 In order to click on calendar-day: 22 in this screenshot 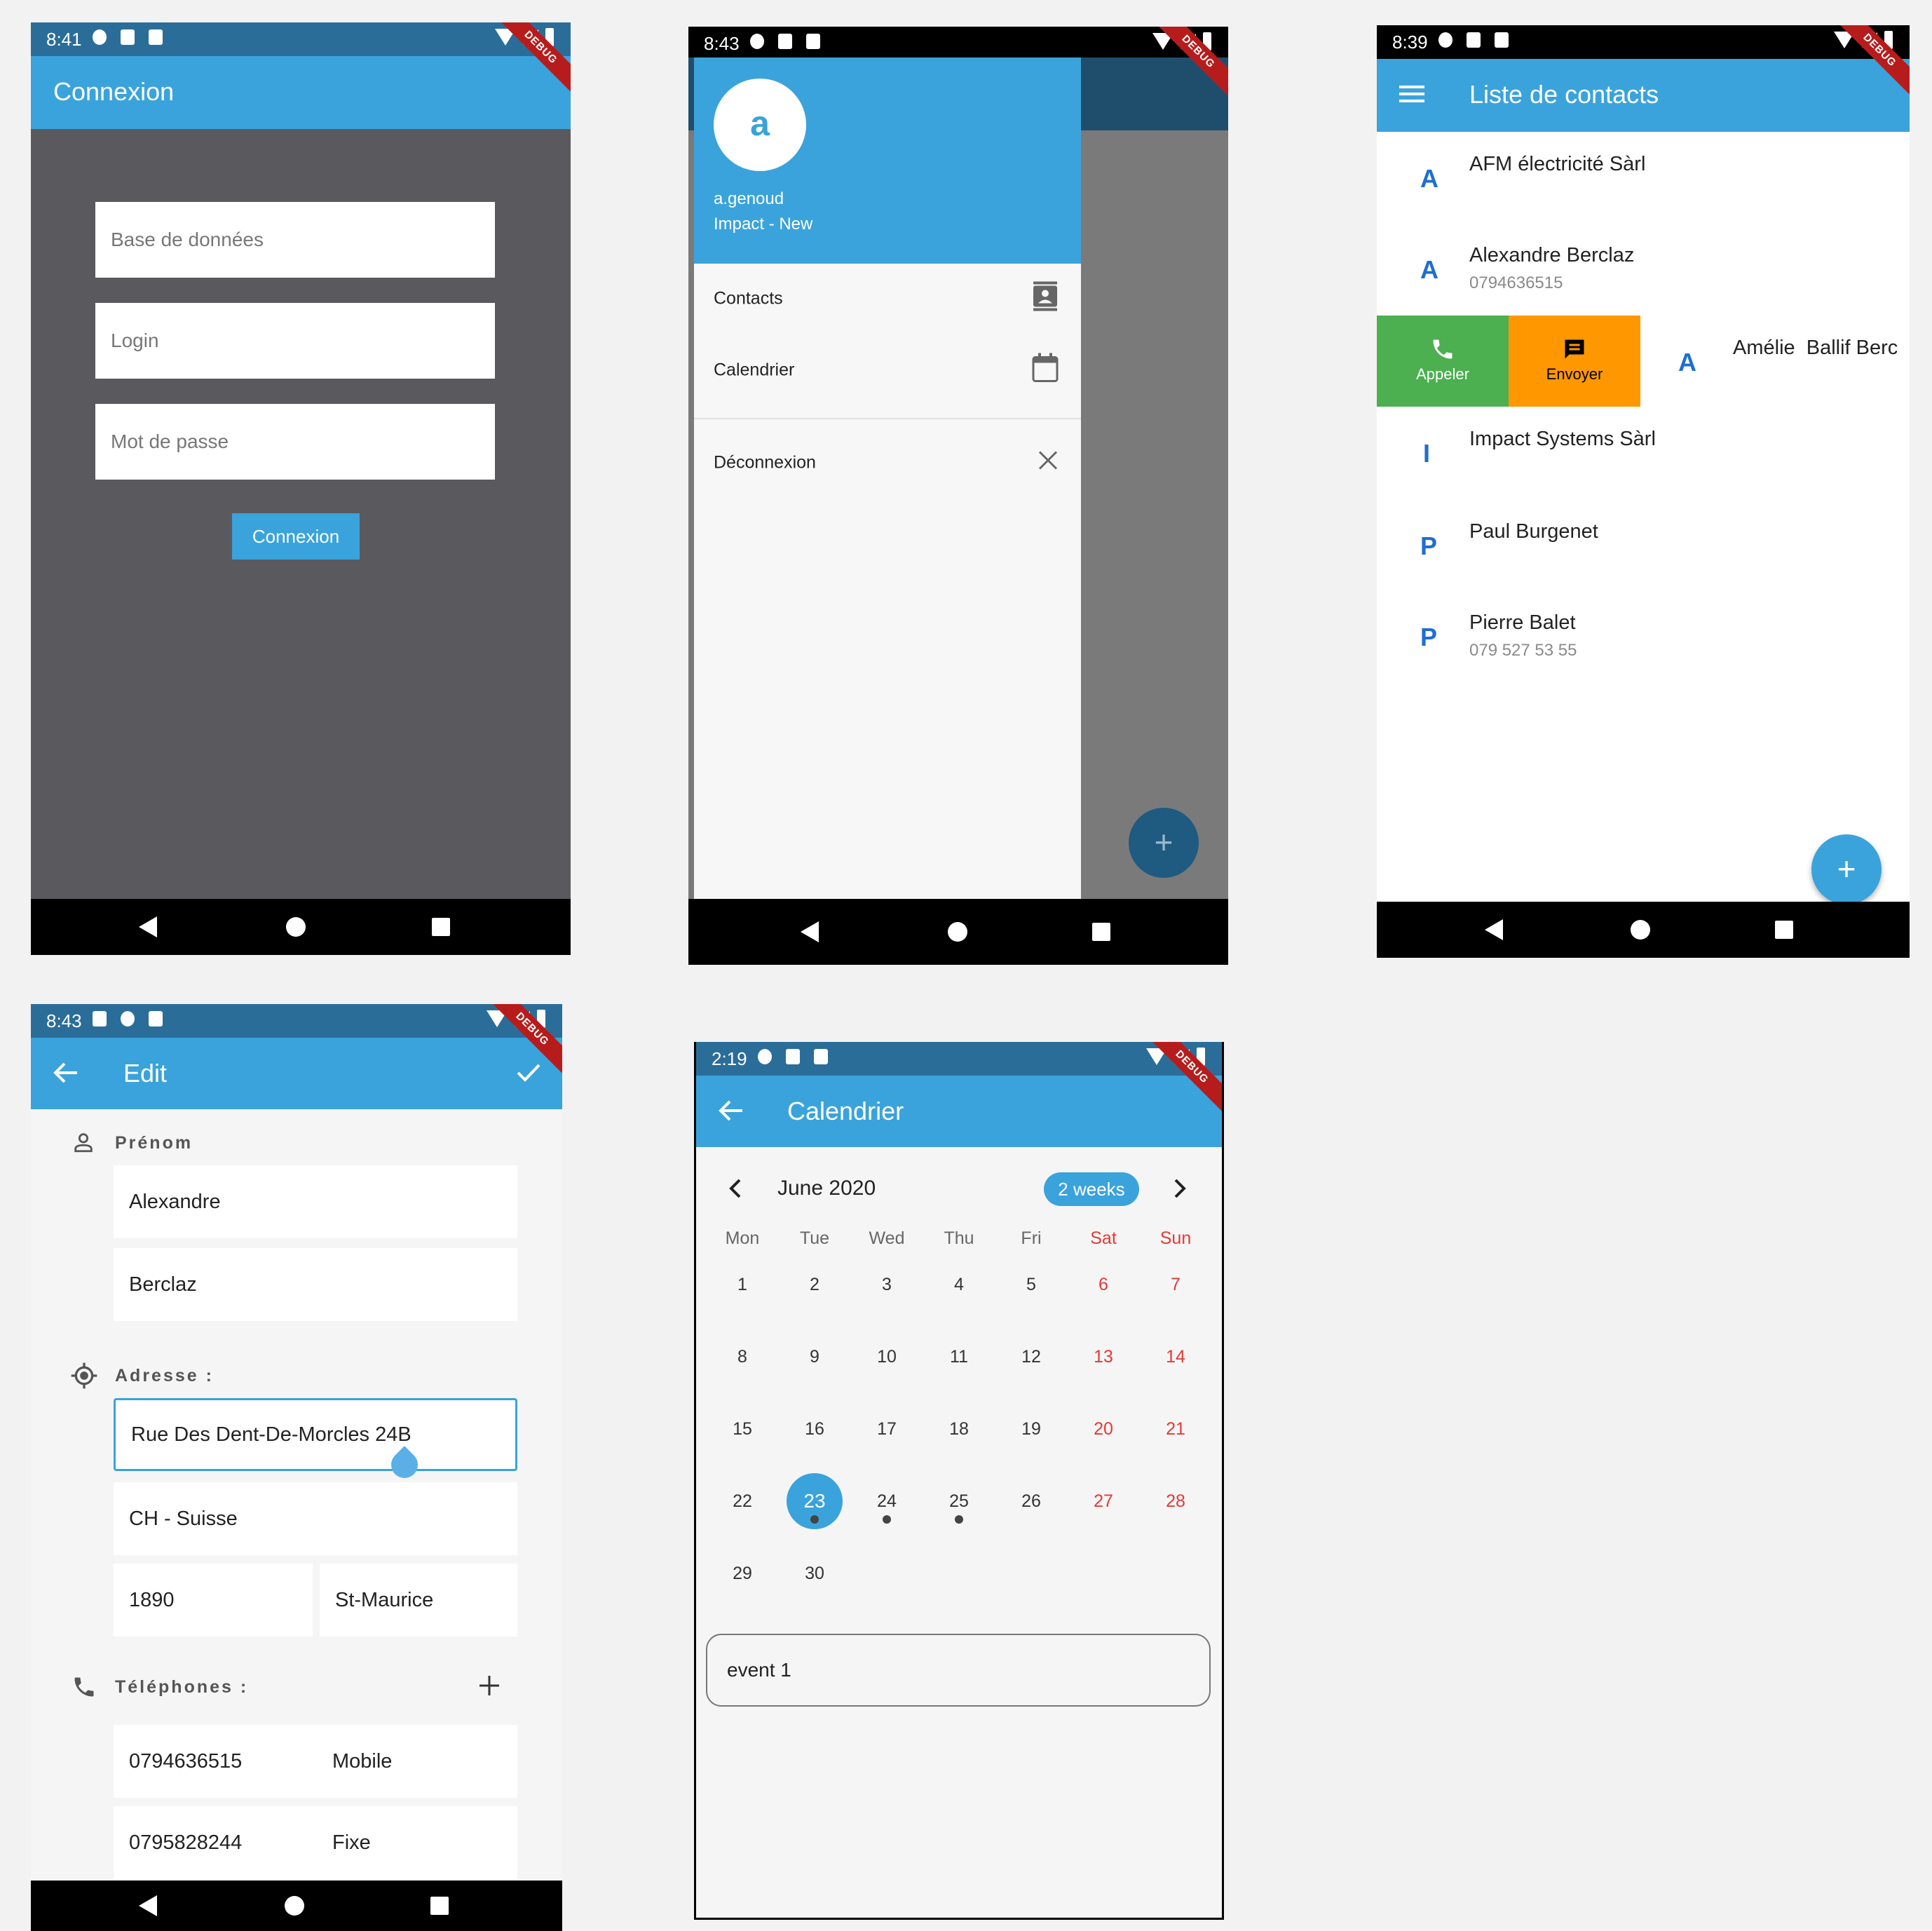, I will do `click(742, 1501)`.